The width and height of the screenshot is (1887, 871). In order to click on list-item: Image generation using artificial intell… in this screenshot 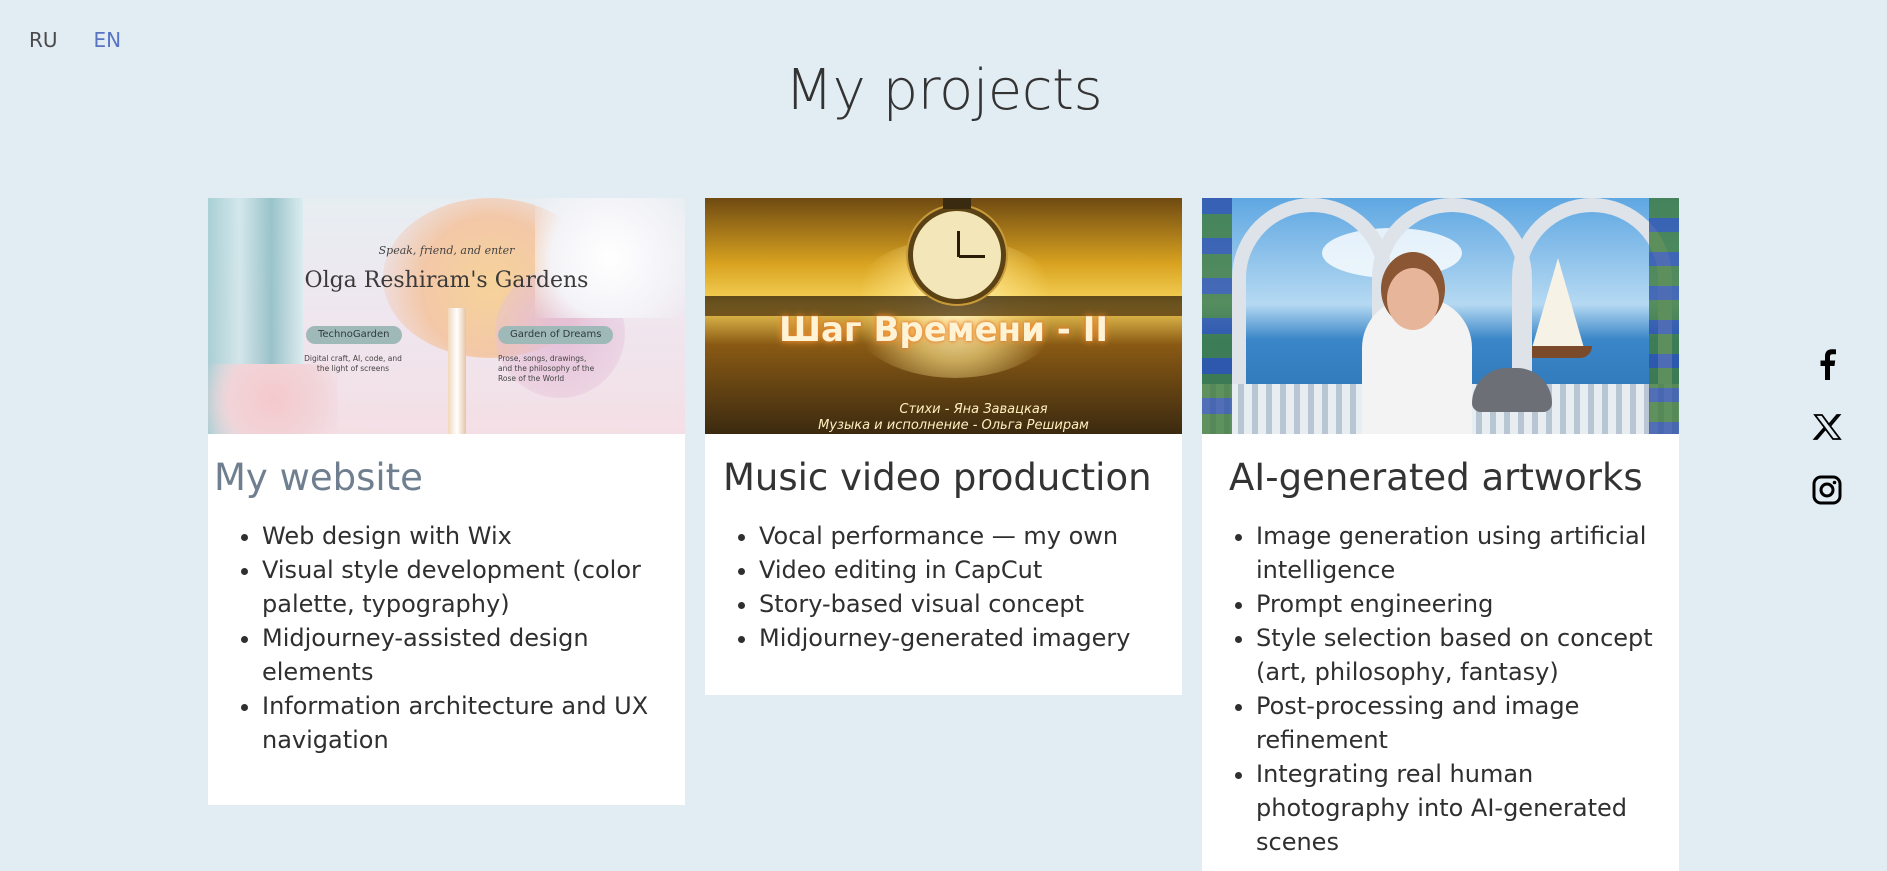, I will do `click(1454, 553)`.